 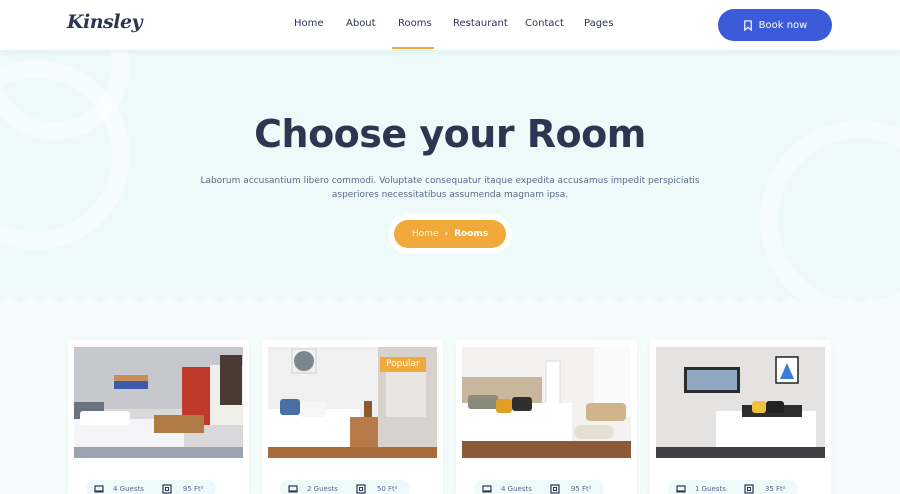 What do you see at coordinates (343, 488) in the screenshot?
I see `room-meta: 2 Guests 50 Ft²` at bounding box center [343, 488].